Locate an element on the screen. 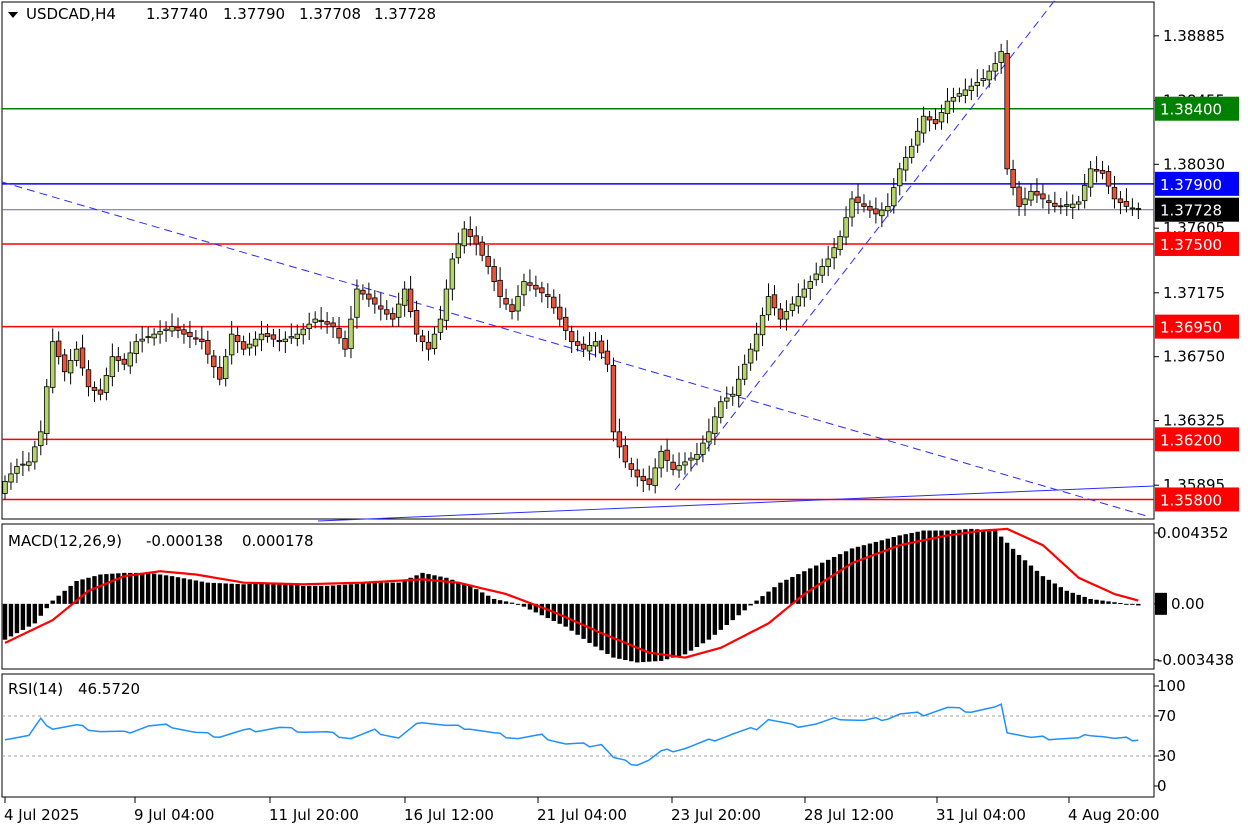 The image size is (1248, 832). rsi-pane: 100 70 30 0 RSI(14) 46.5720 is located at coordinates (593, 735).